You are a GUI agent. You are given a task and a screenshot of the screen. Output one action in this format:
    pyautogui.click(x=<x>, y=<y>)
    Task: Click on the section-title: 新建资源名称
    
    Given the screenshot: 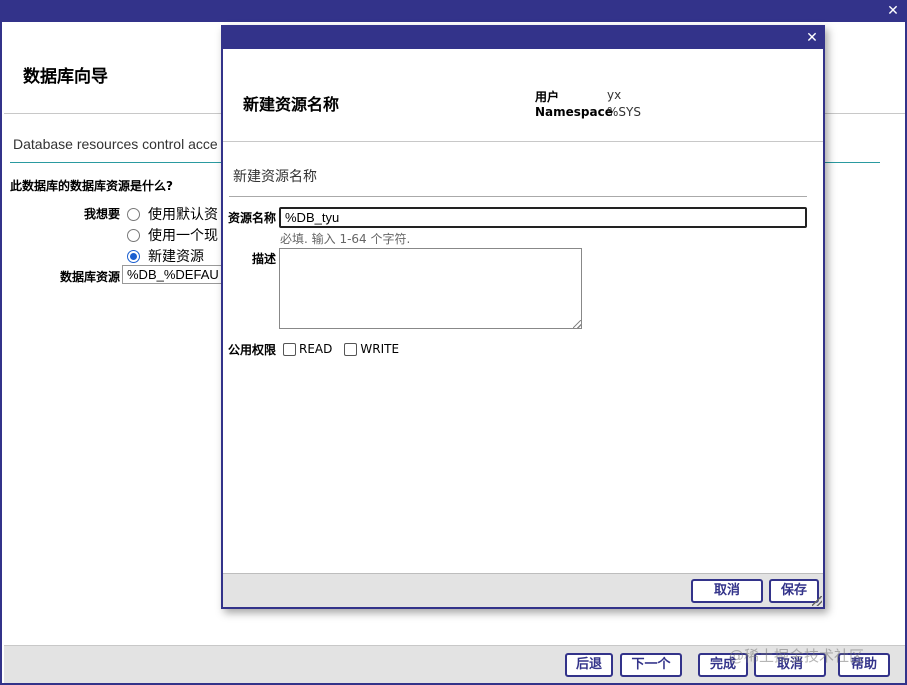 What is the action you would take?
    pyautogui.click(x=275, y=177)
    